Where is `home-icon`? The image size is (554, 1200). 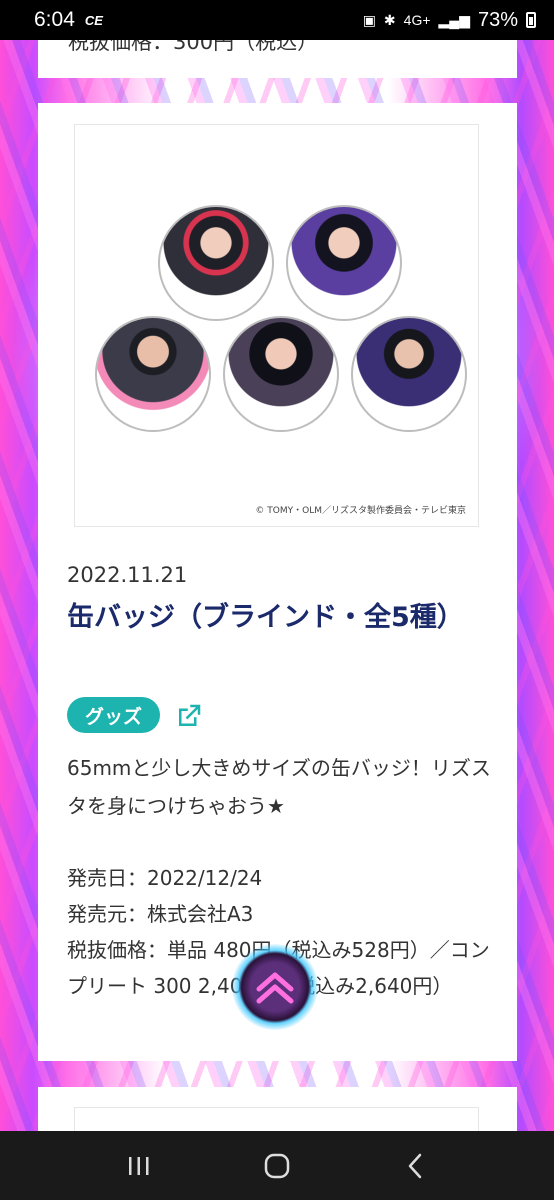
home-icon is located at coordinates (277, 1165).